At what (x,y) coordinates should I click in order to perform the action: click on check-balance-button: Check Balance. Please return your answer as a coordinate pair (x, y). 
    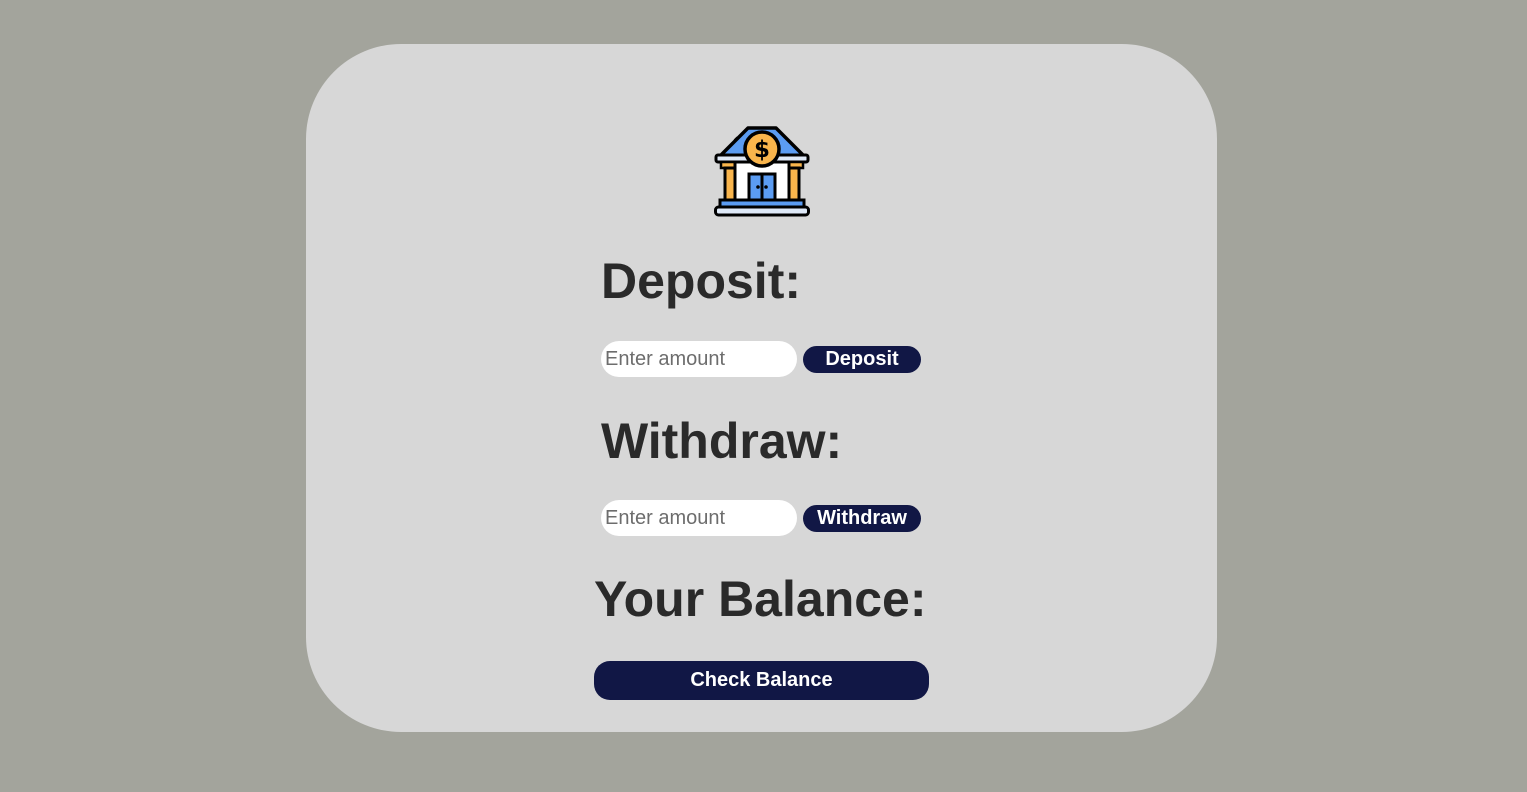
    Looking at the image, I should click on (761, 680).